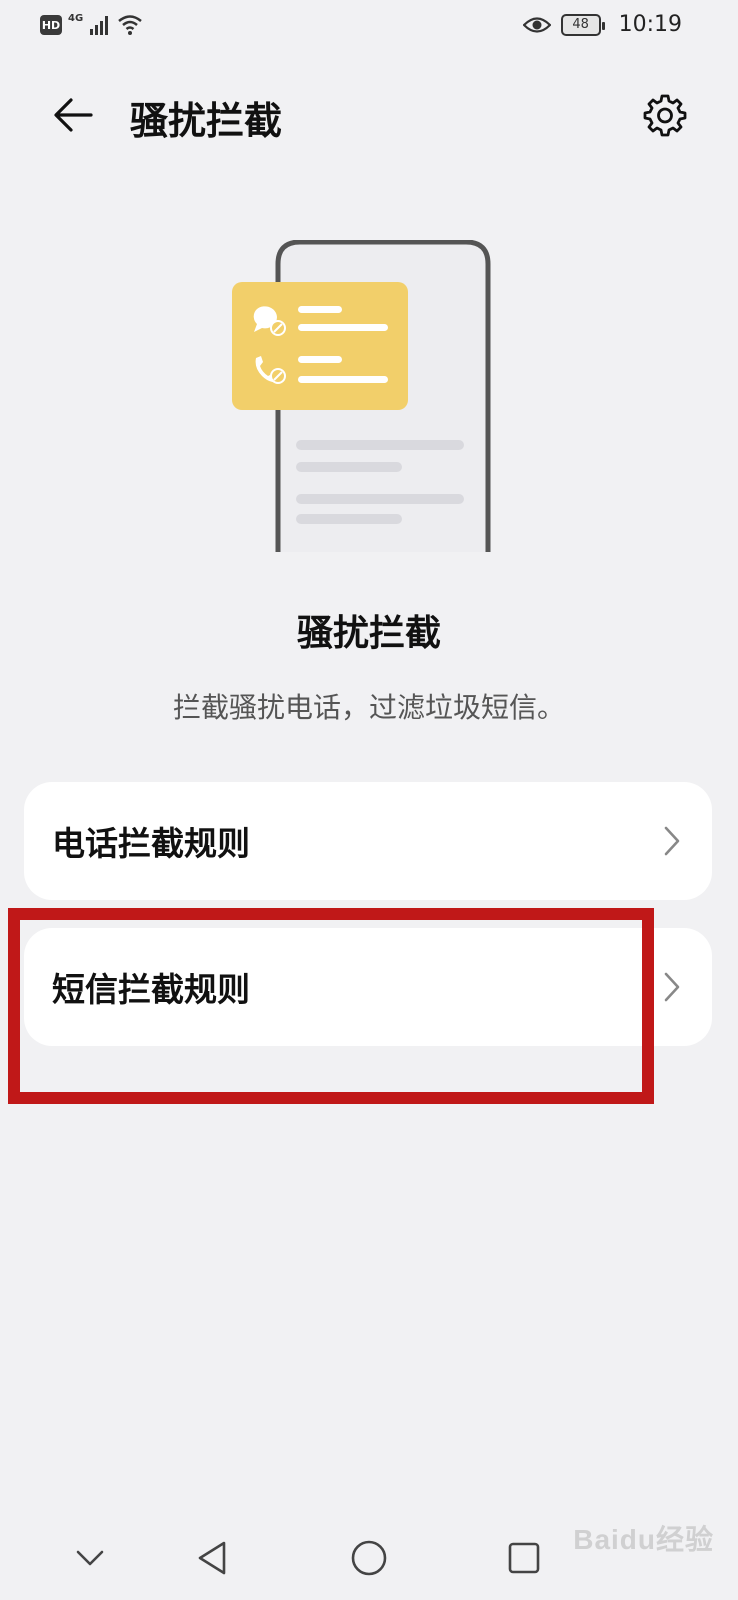 The width and height of the screenshot is (738, 1600). I want to click on battery-indicator: 48, so click(582, 24).